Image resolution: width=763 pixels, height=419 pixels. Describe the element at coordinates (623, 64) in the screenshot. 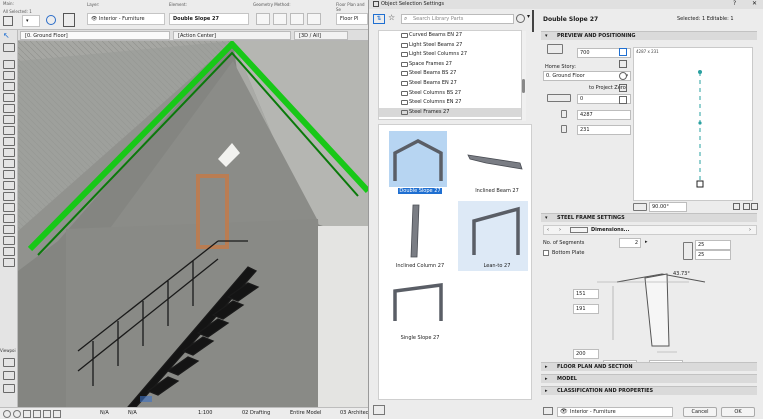

I see `side-view-icon` at that location.